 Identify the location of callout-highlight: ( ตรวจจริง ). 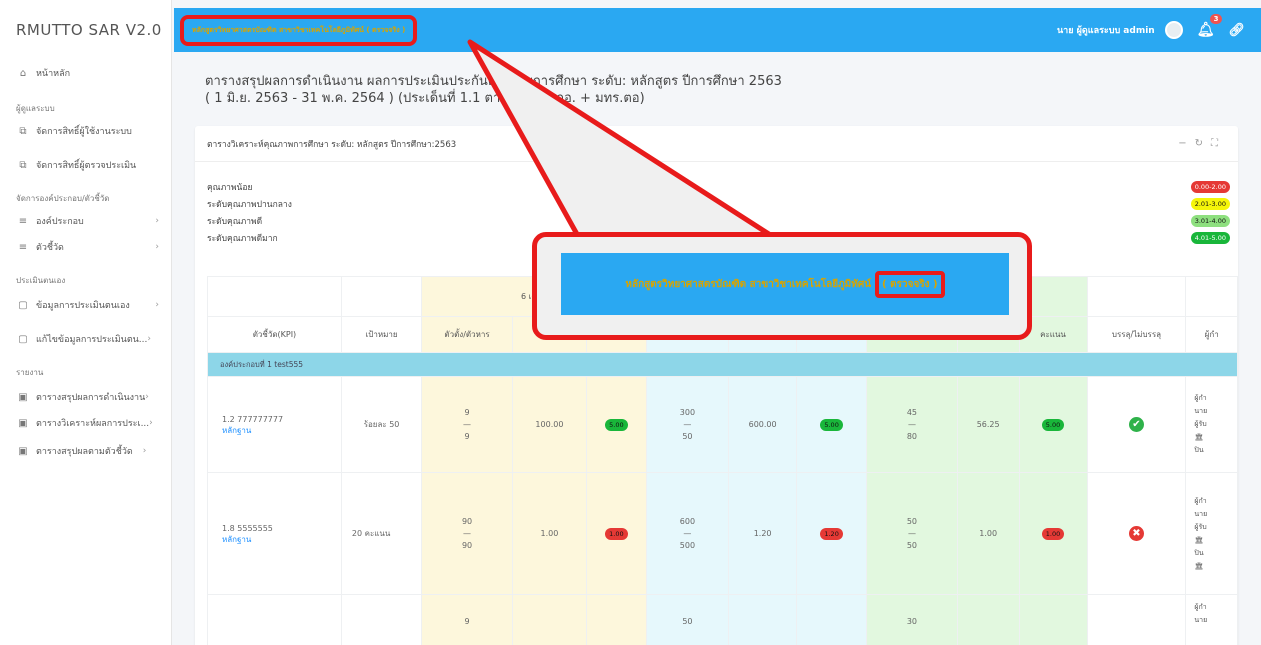
(910, 284).